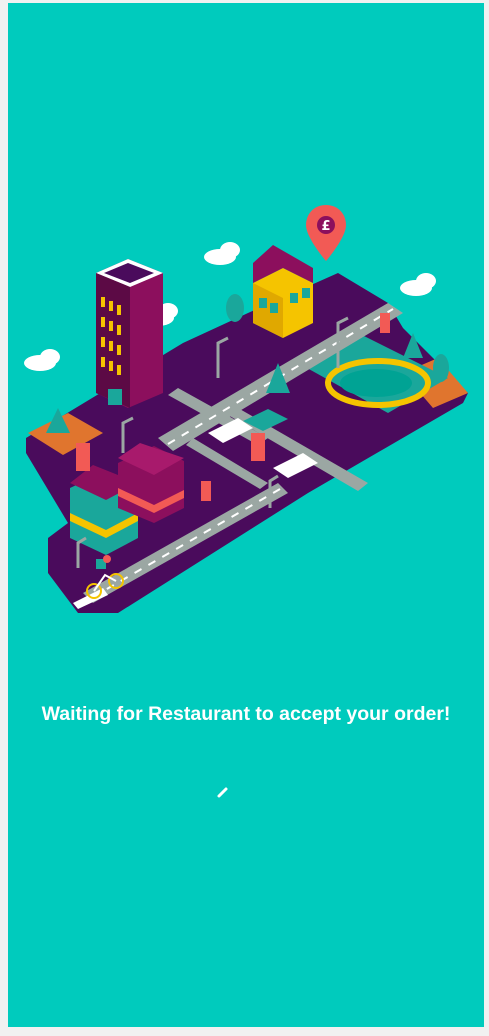 The height and width of the screenshot is (1036, 489). I want to click on loading-spinner-icon, so click(222, 792).